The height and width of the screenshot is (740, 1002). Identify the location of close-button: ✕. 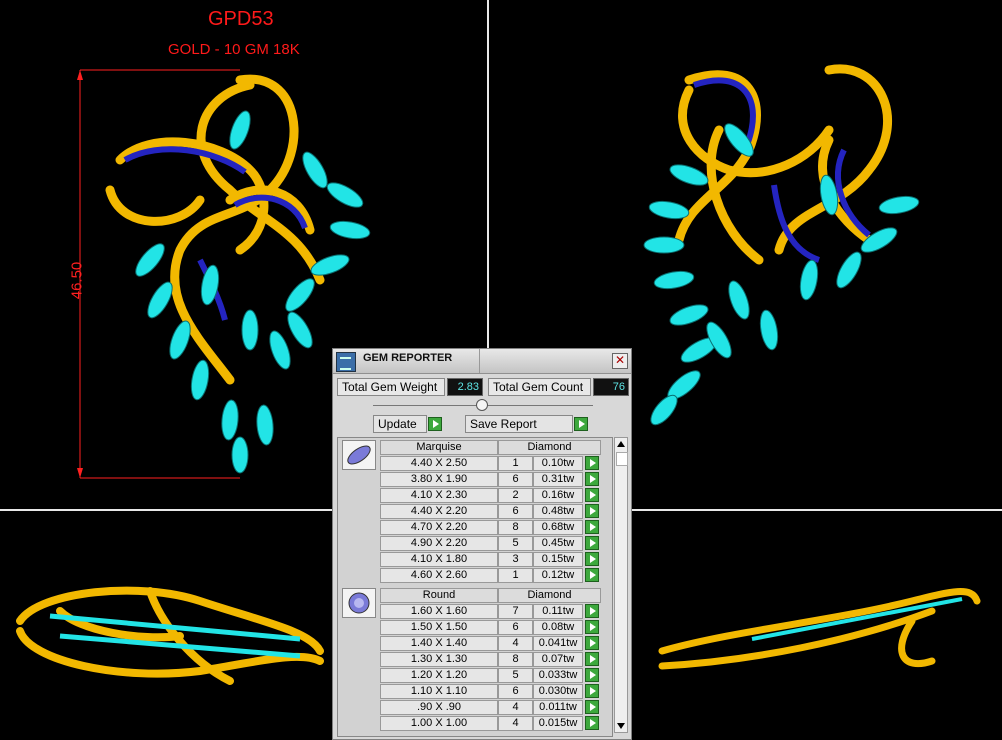
(620, 361).